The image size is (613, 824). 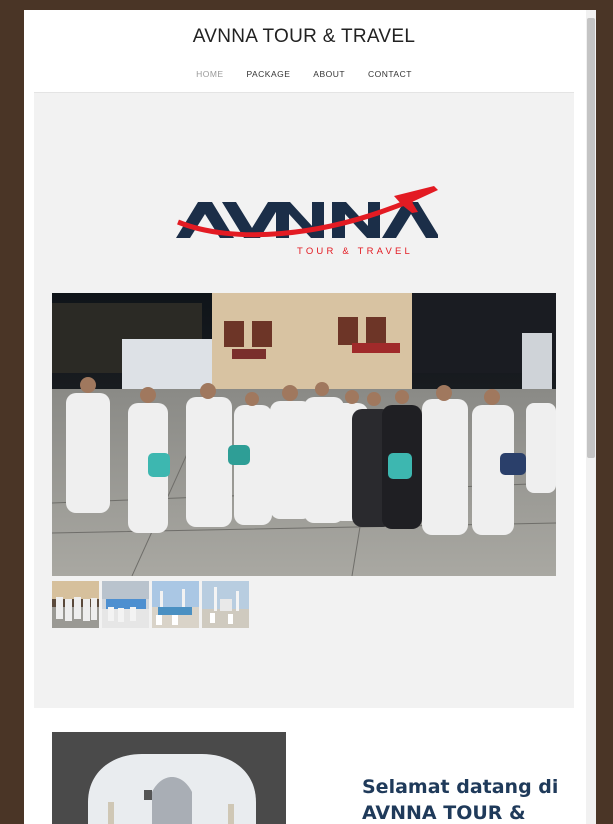 I want to click on site-title: AVNNA TOUR & TRAVEL, so click(x=304, y=37).